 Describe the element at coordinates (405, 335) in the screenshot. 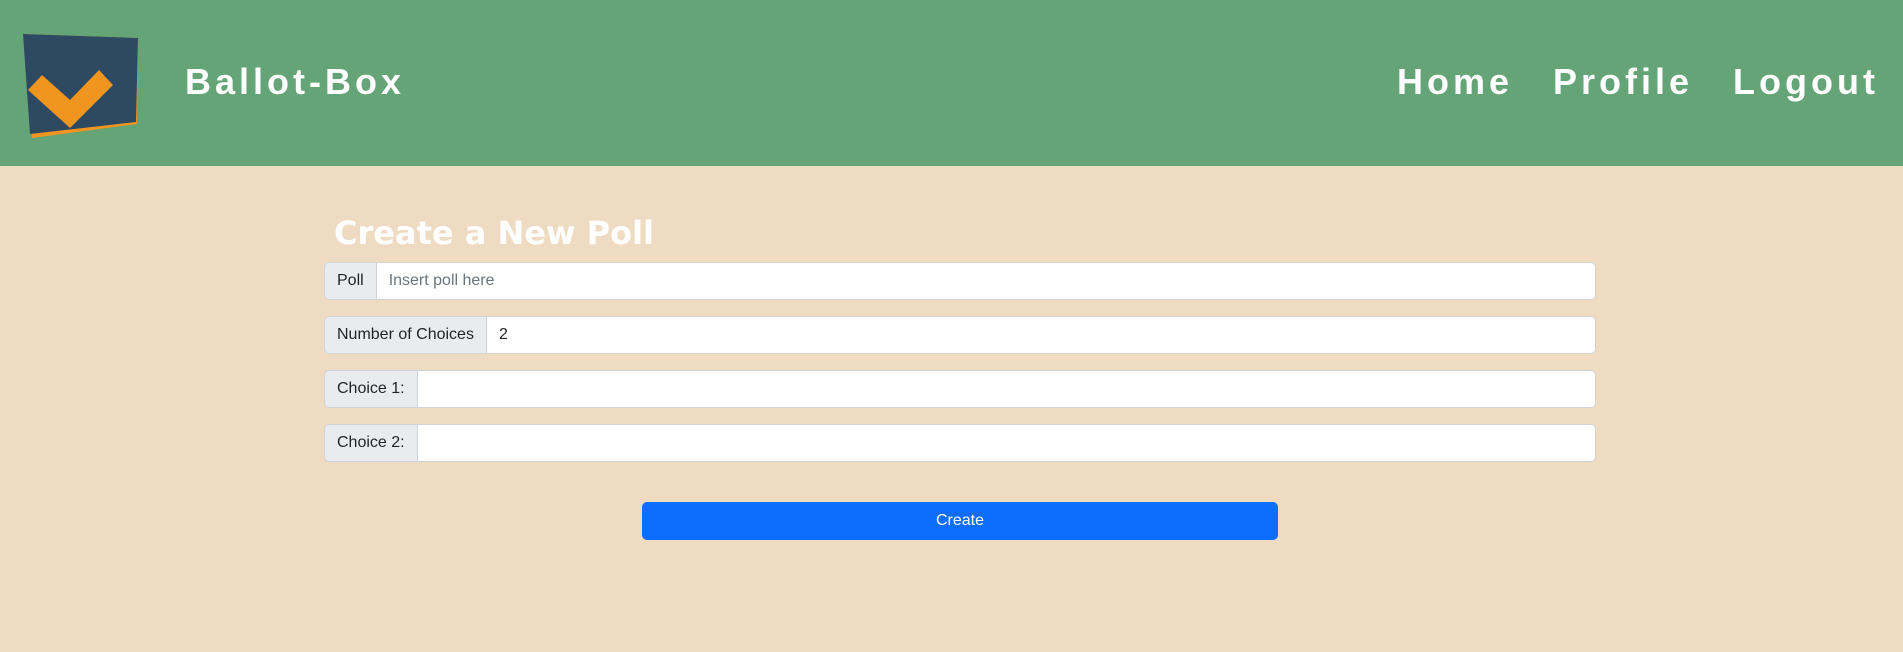

I see `choices-count-label: Number of Choices` at that location.